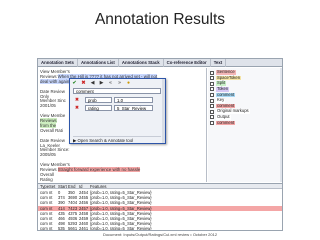 The height and width of the screenshot is (240, 320). I want to click on table-cell-id: 2461, so click(84, 228).